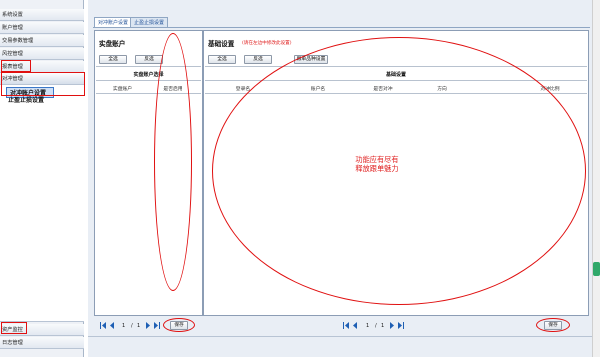 The height and width of the screenshot is (357, 600). Describe the element at coordinates (103, 325) in the screenshot. I see `first-page-icon` at that location.